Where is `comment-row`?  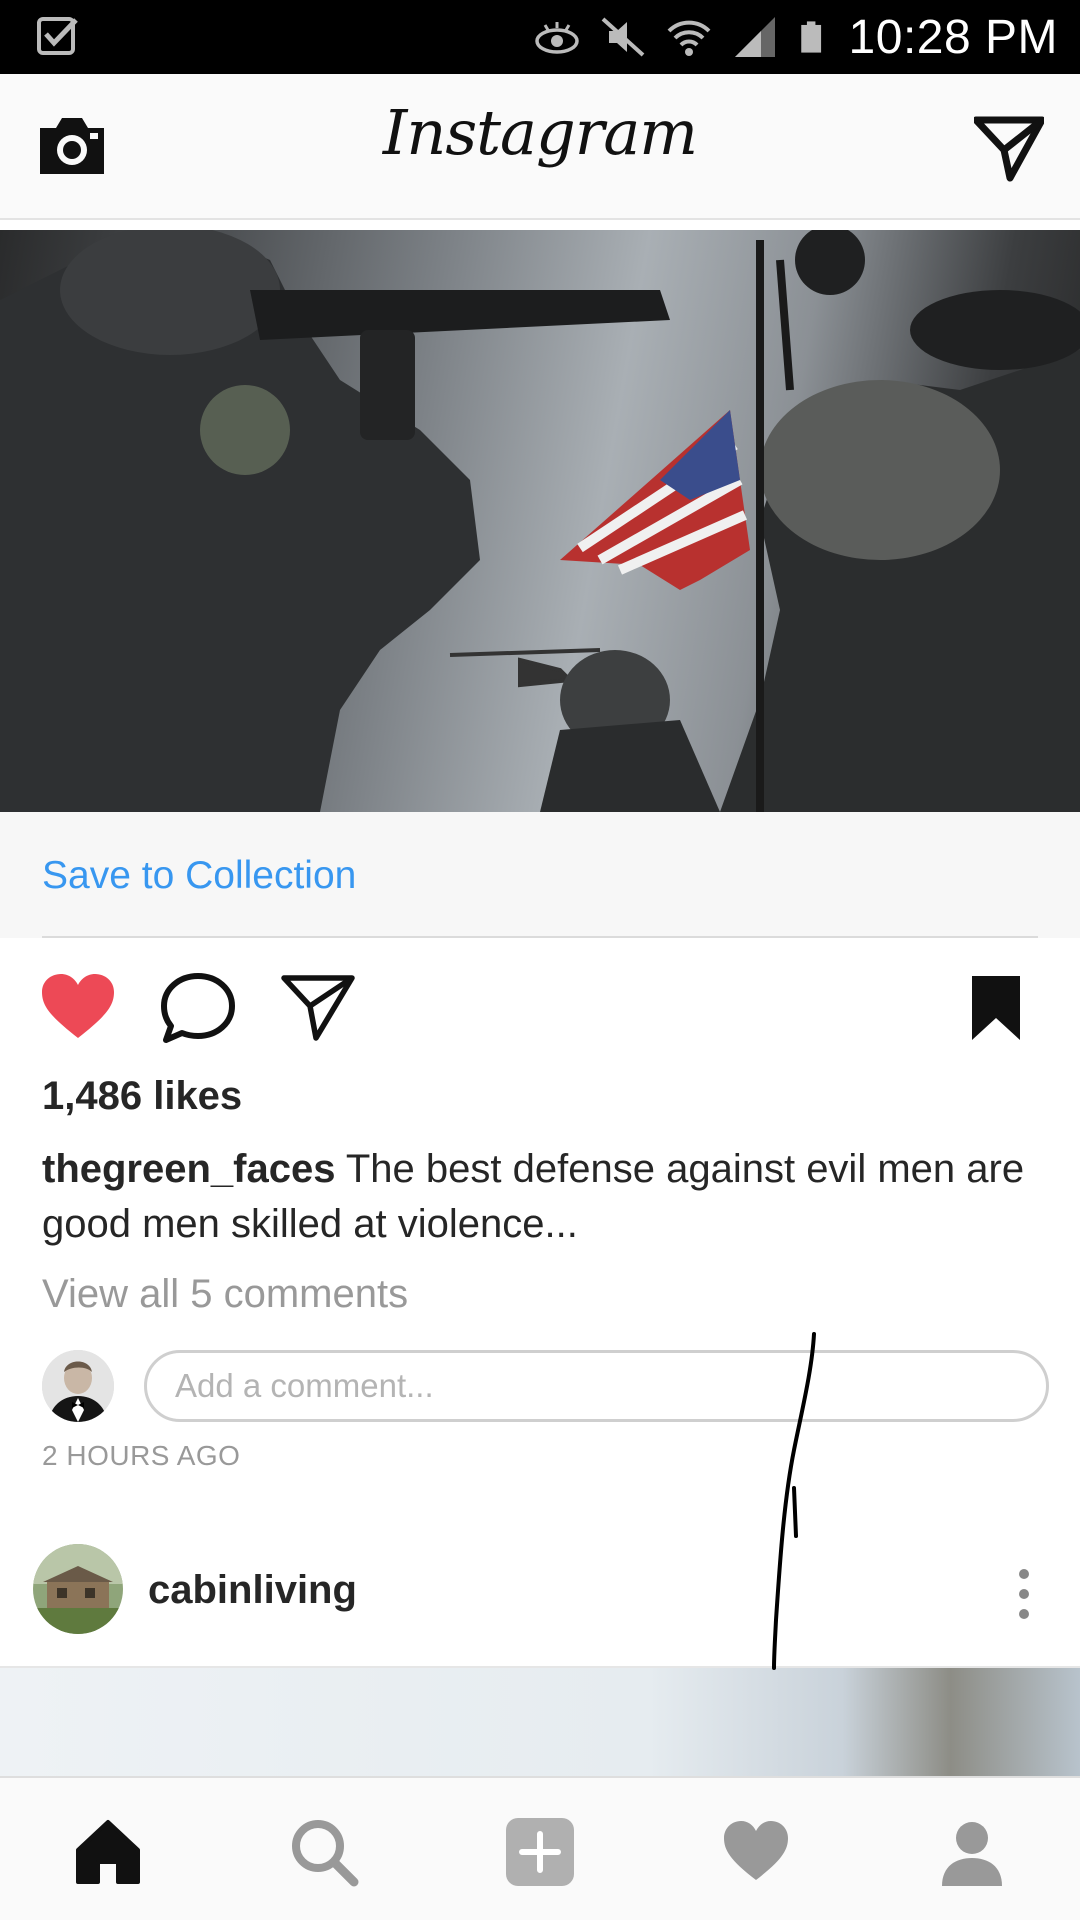 comment-row is located at coordinates (540, 1386).